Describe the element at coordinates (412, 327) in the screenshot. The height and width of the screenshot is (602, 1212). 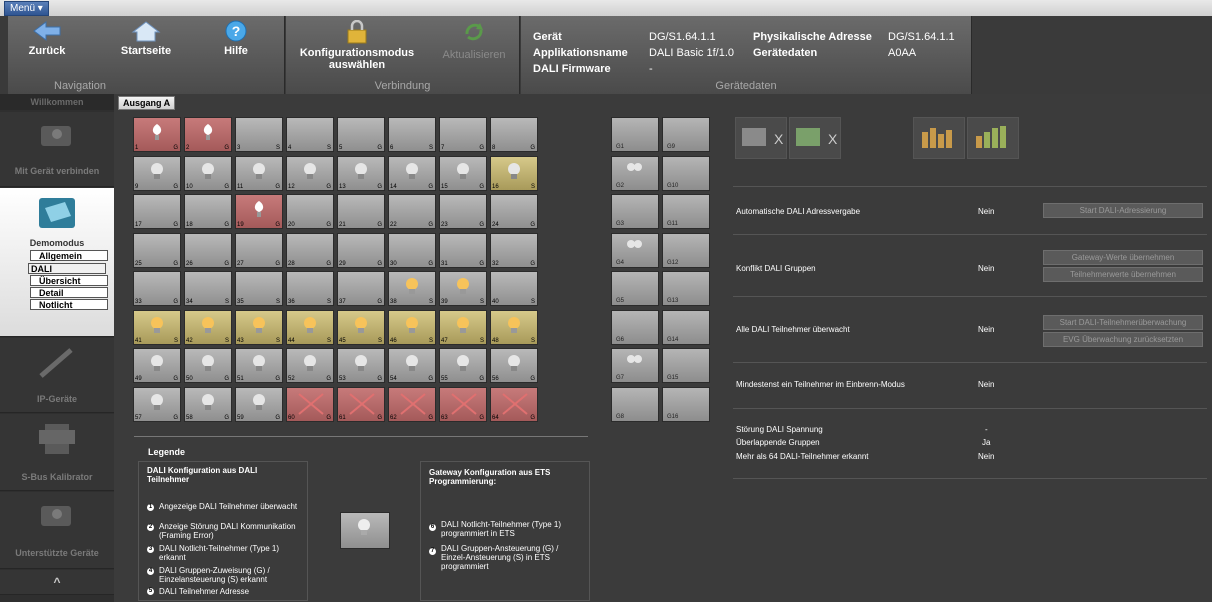
I see `dali-cell: 46 S` at that location.